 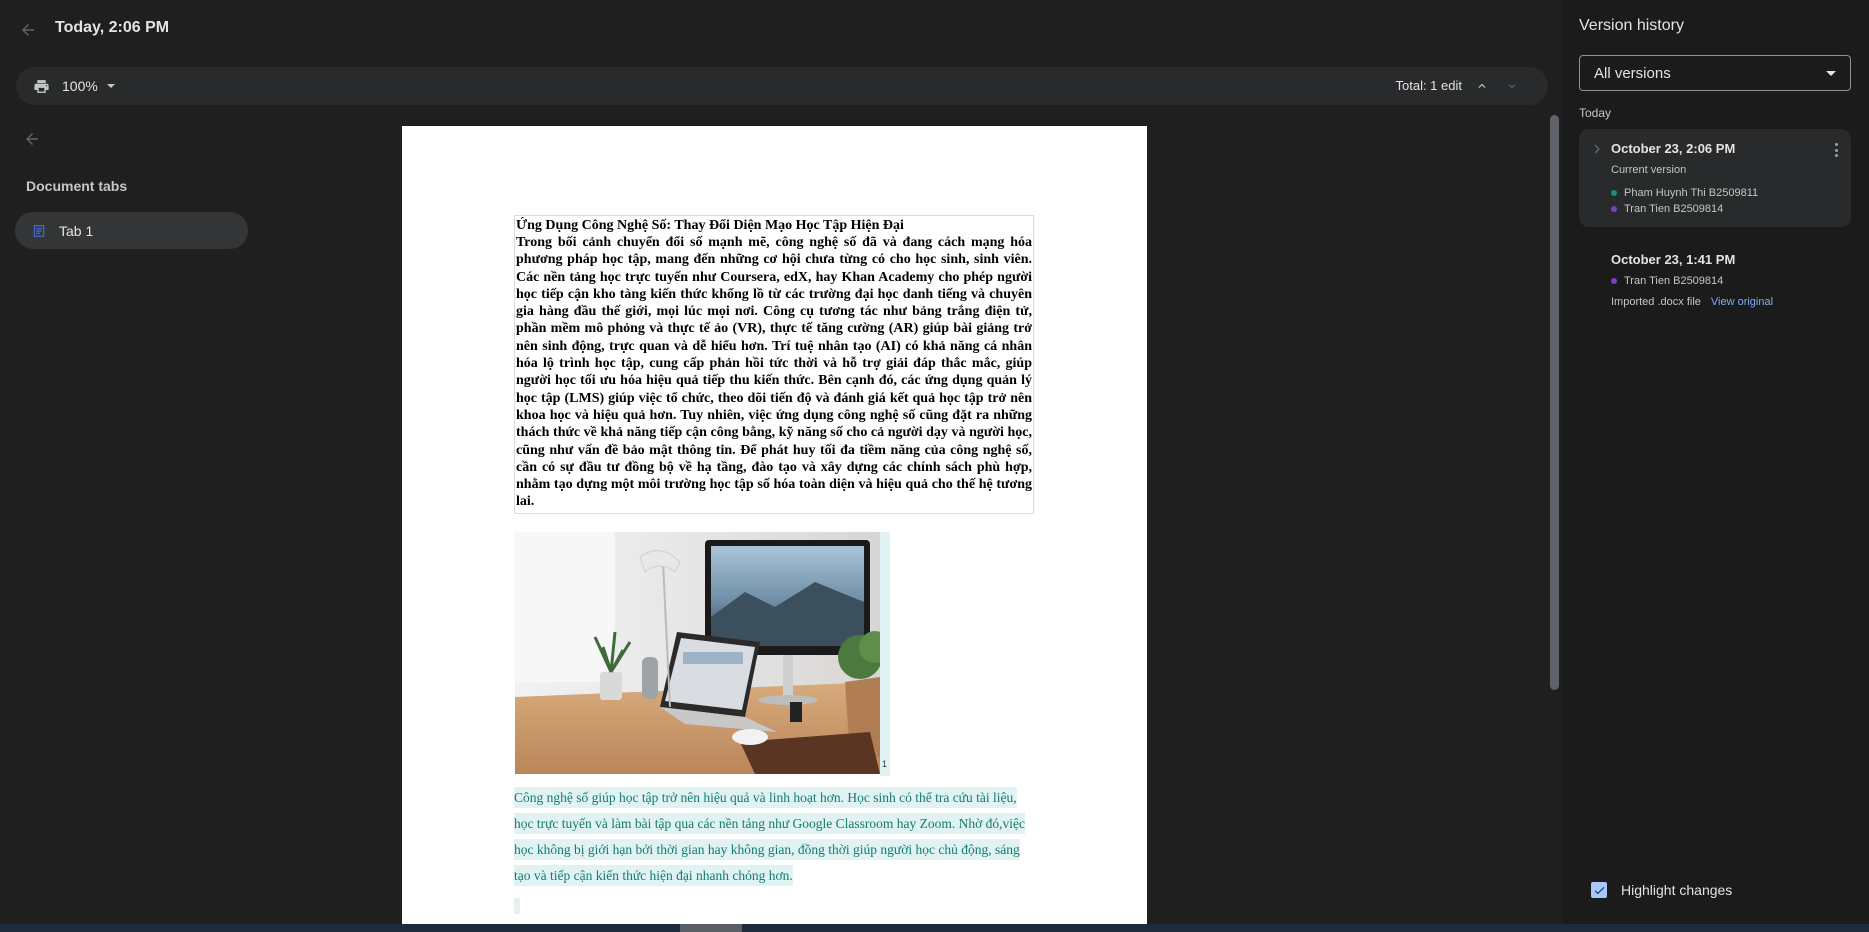 I want to click on zoom-select: 100%, so click(x=89, y=86).